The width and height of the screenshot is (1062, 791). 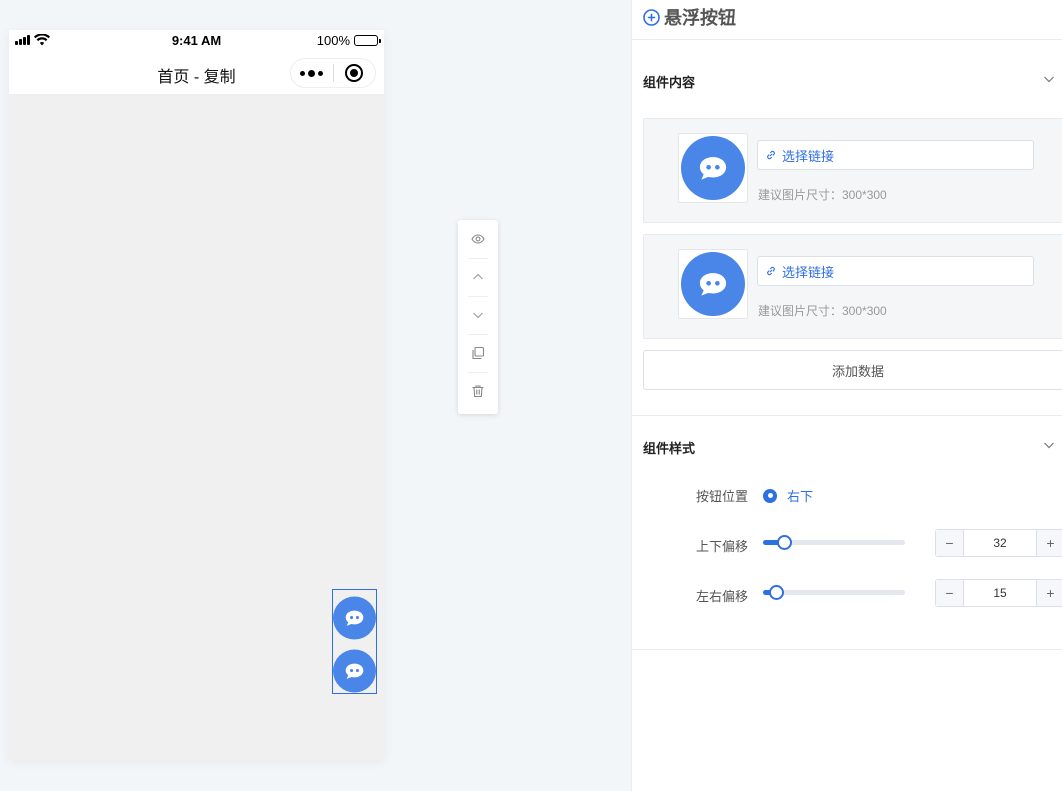 I want to click on battery-icon, so click(x=367, y=40).